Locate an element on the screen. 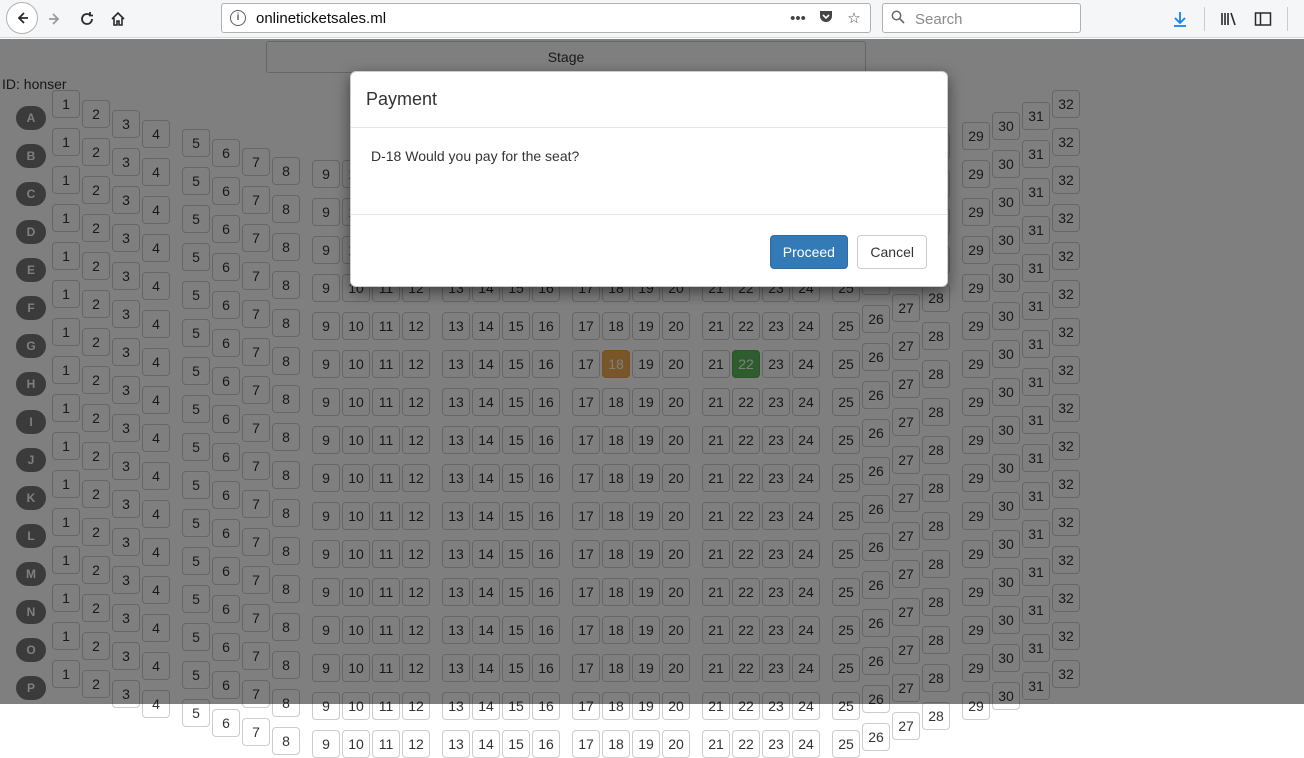 This screenshot has width=1304, height=758. seat-p-25: 25 is located at coordinates (846, 744).